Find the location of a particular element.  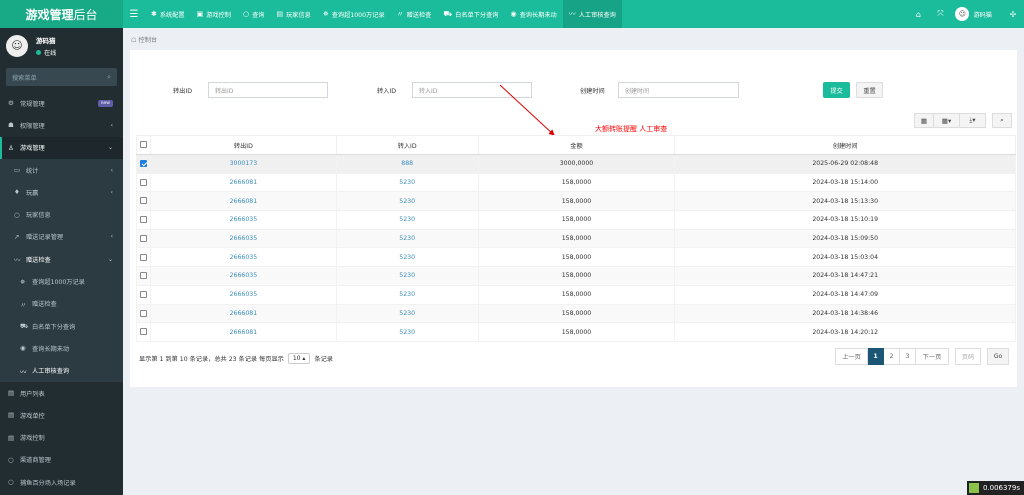

sidebar-item-win: ♦ 玩赢 ‹ is located at coordinates (61, 192).